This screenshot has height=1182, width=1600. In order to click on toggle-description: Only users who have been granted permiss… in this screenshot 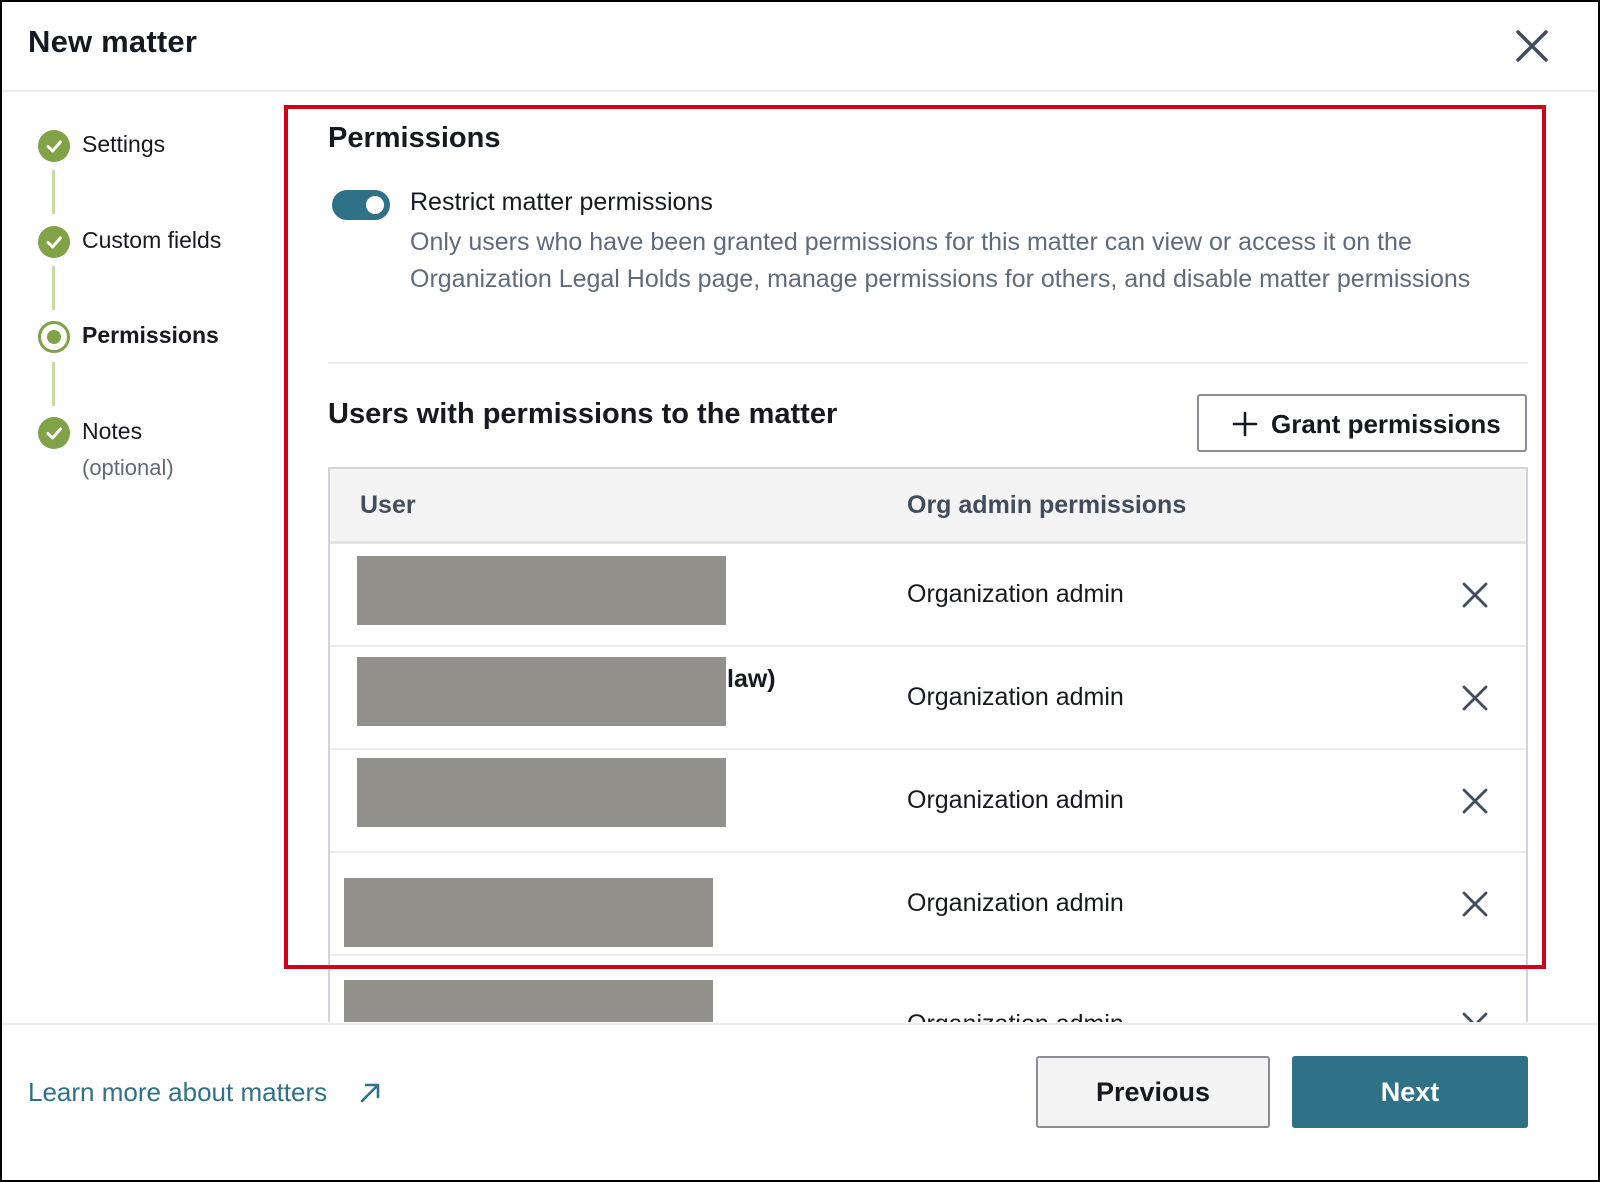, I will do `click(940, 260)`.